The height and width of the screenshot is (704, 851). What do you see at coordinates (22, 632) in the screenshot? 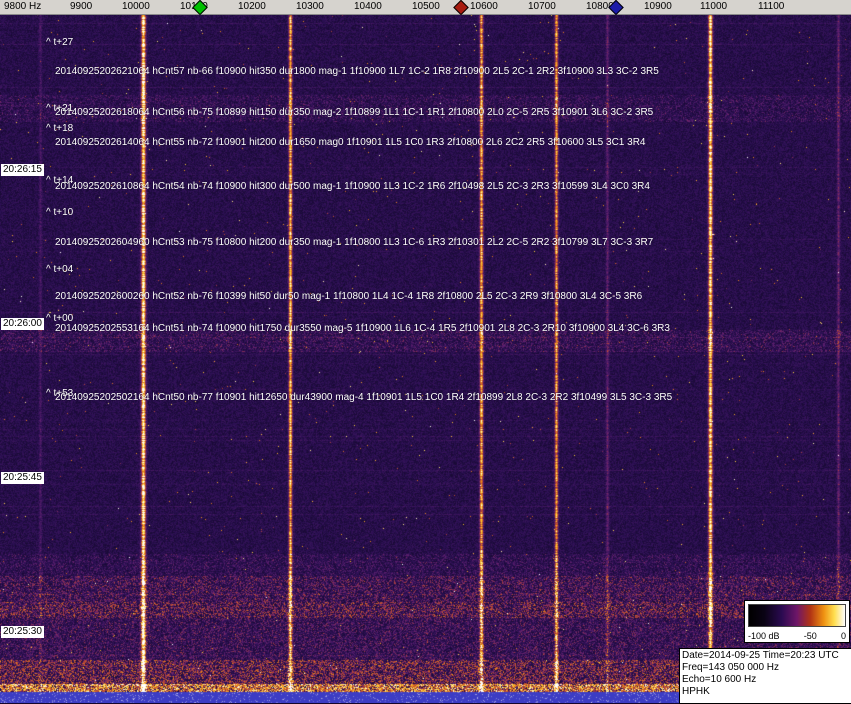
I see `time-label: 20:25:30` at bounding box center [22, 632].